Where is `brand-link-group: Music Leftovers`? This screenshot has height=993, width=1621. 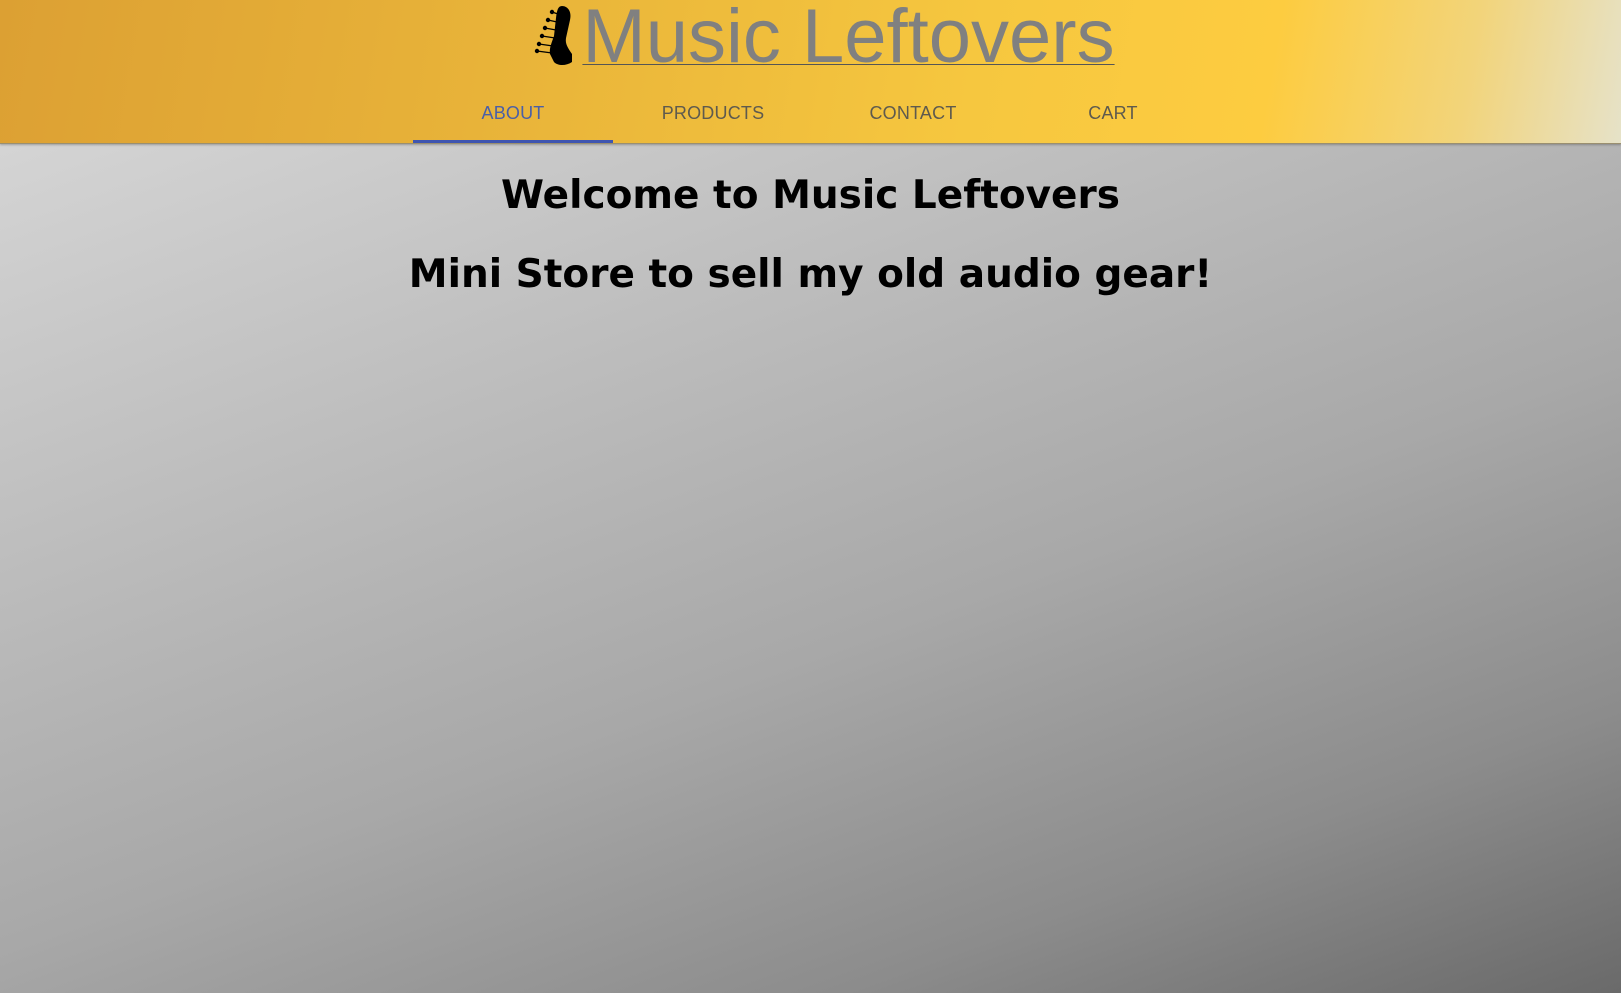
brand-link-group: Music Leftovers is located at coordinates (823, 37).